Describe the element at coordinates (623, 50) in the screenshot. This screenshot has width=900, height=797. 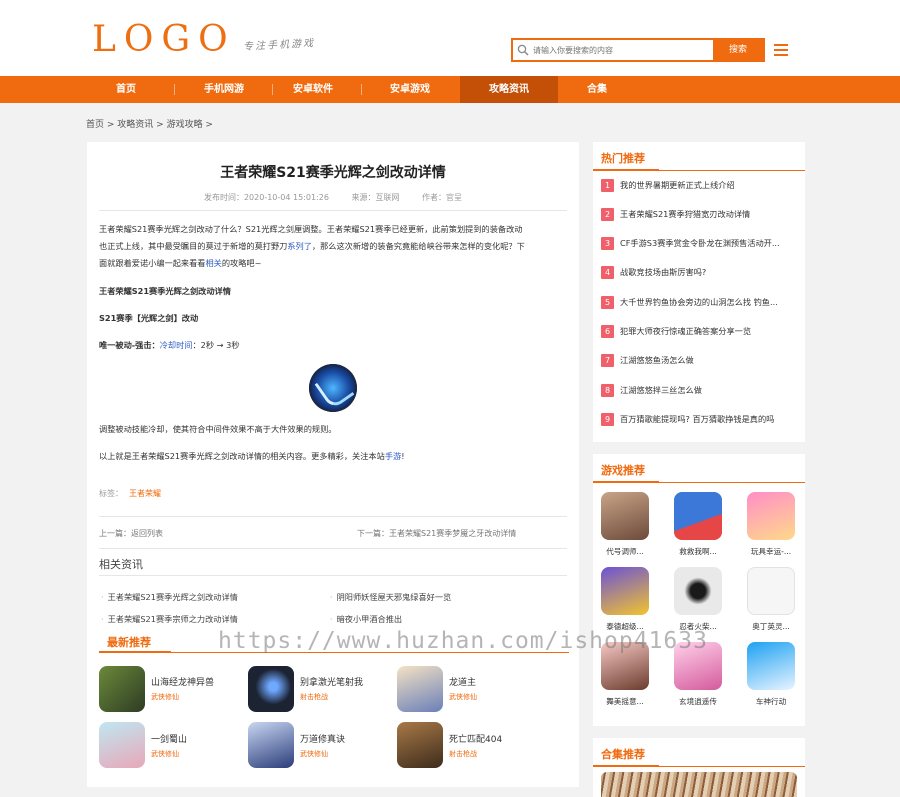
I see `search-input` at that location.